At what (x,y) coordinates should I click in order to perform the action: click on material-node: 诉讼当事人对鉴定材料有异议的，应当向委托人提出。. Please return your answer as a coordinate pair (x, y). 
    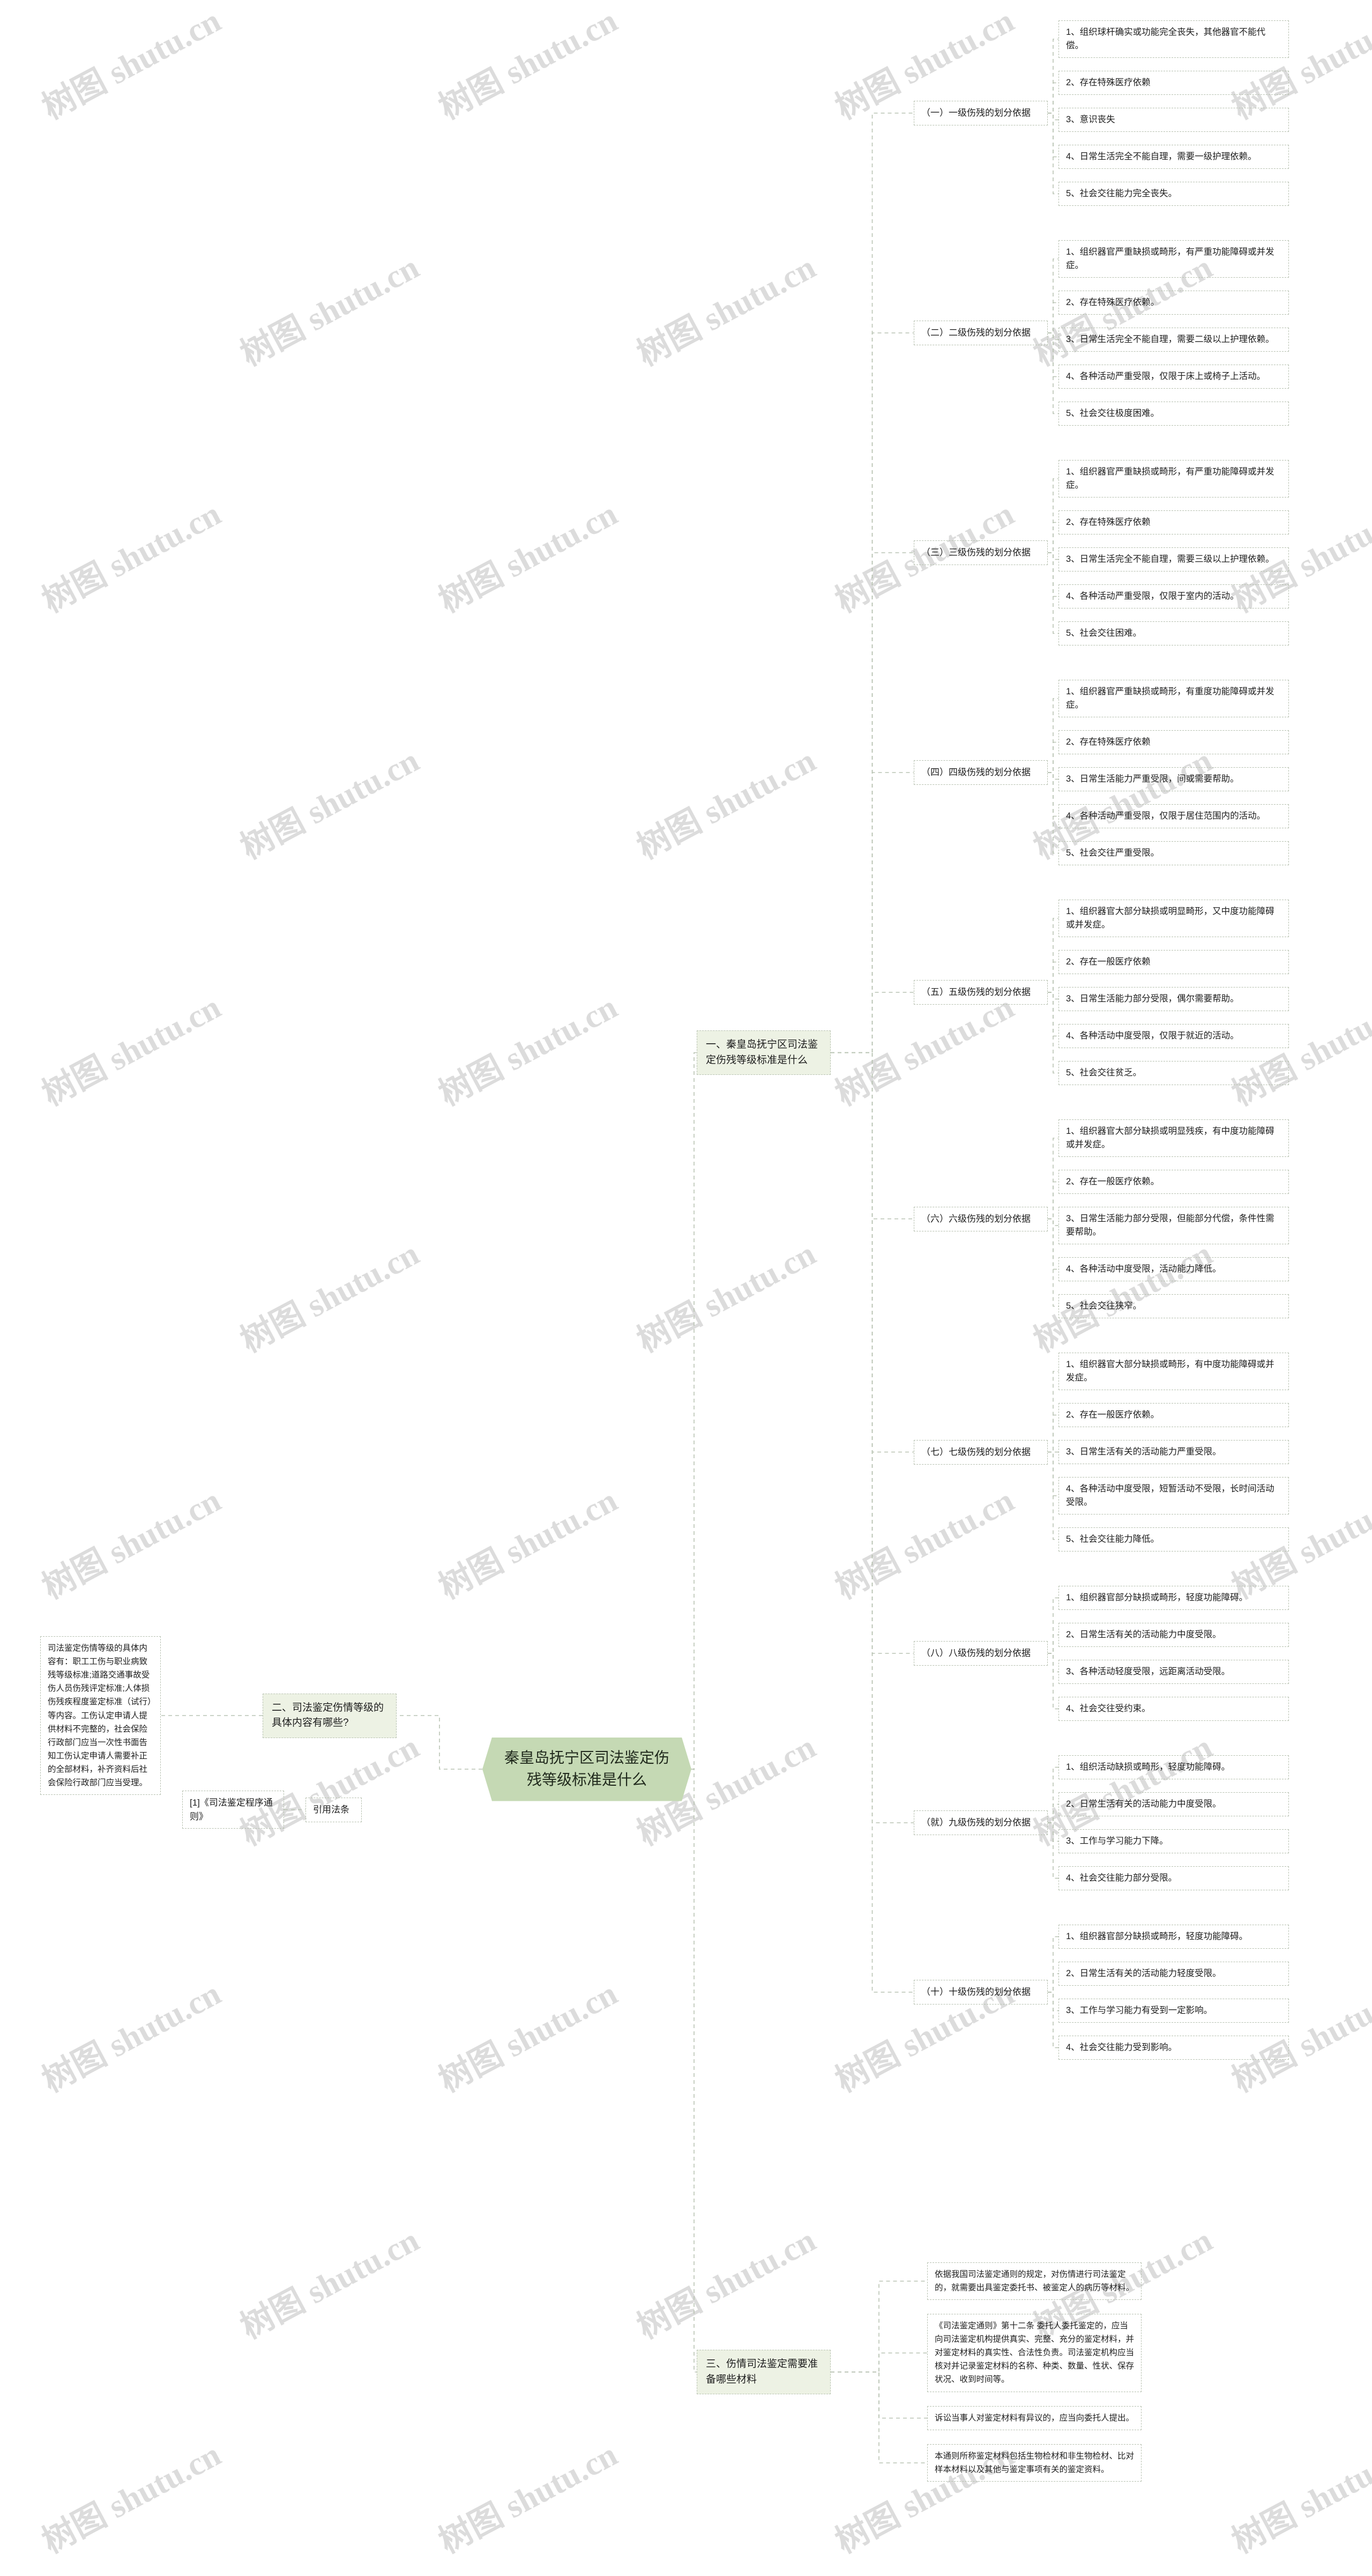
    Looking at the image, I should click on (1034, 2418).